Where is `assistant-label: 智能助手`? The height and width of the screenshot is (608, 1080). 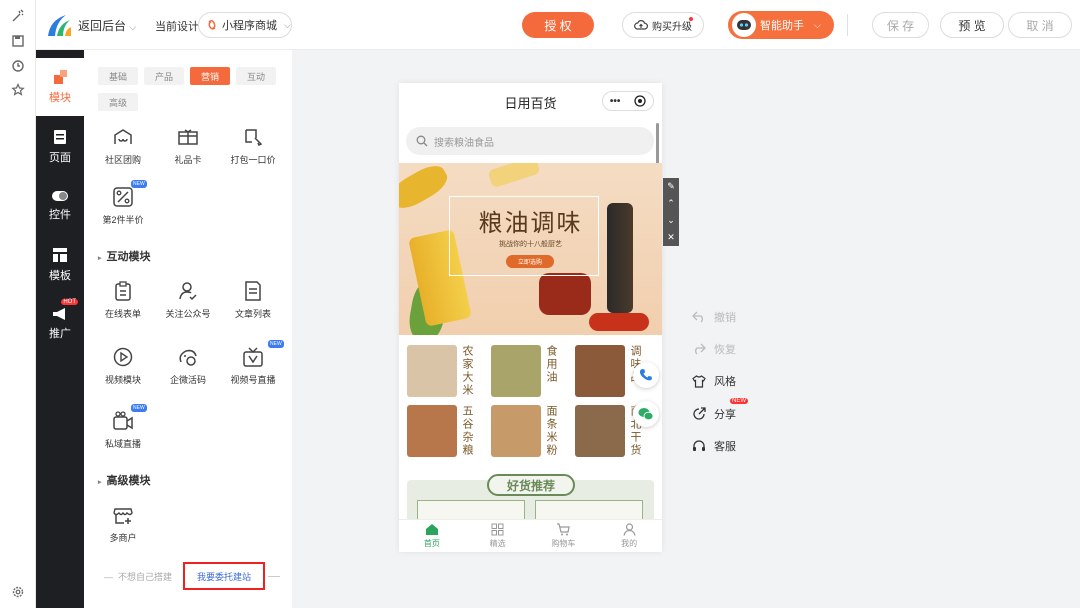
assistant-label: 智能助手 is located at coordinates (782, 26).